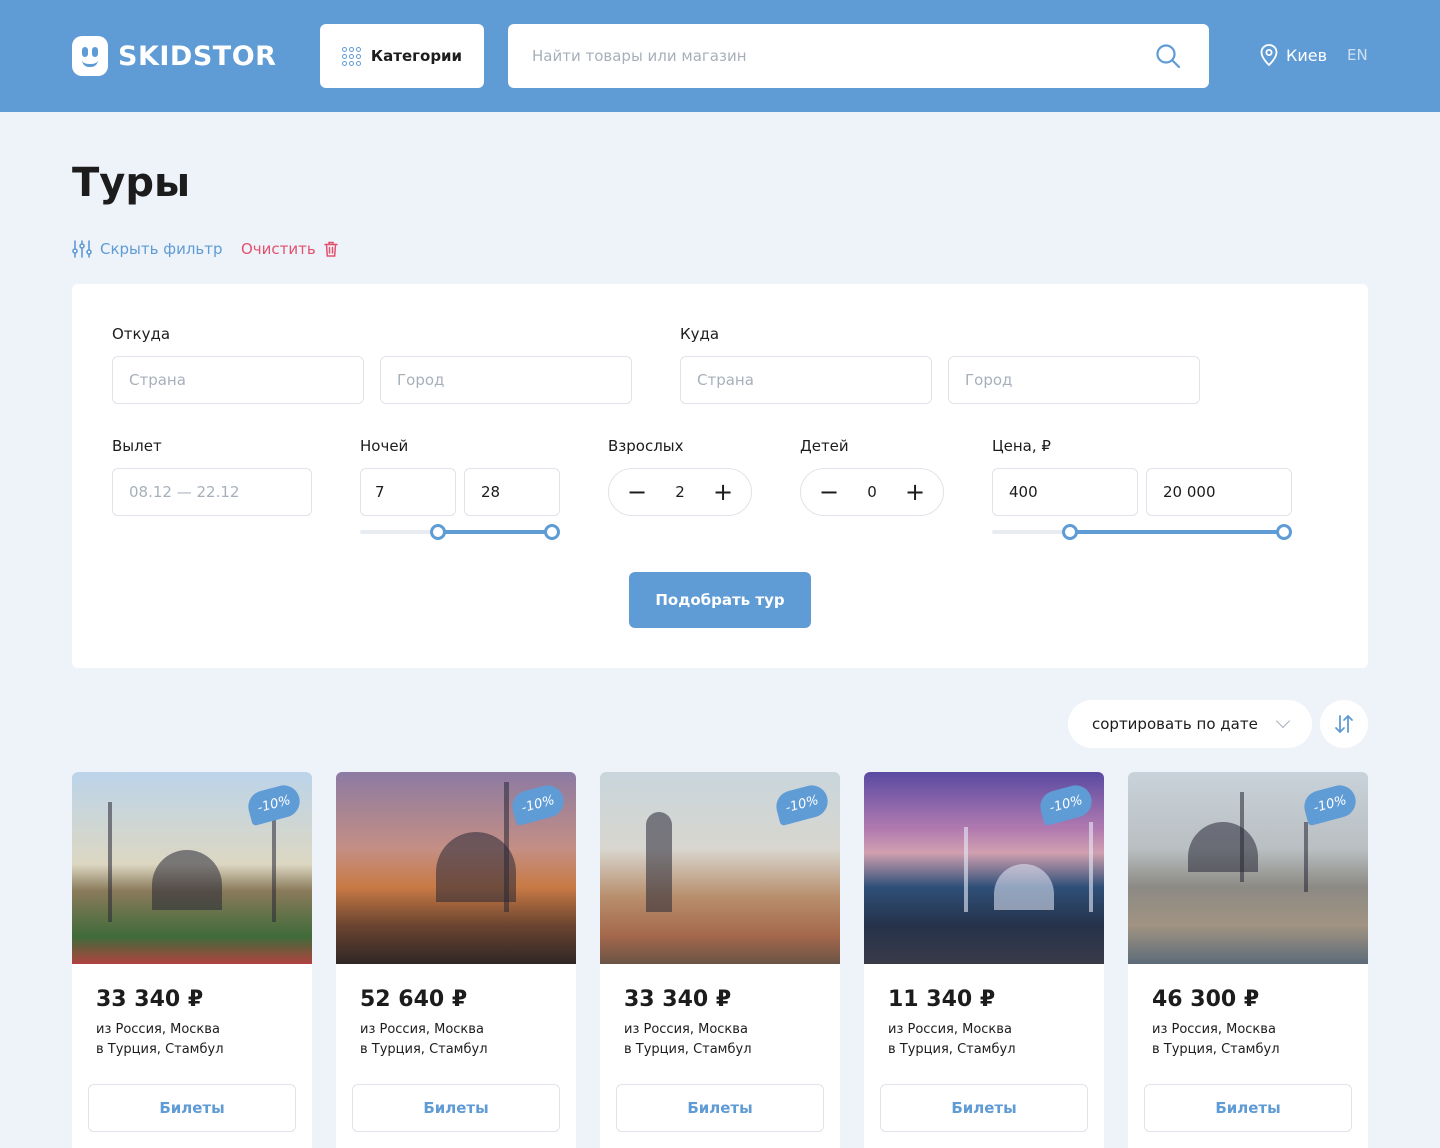  Describe the element at coordinates (161, 249) in the screenshot. I see `hide-filter-label: Скрыть фильтр` at that location.